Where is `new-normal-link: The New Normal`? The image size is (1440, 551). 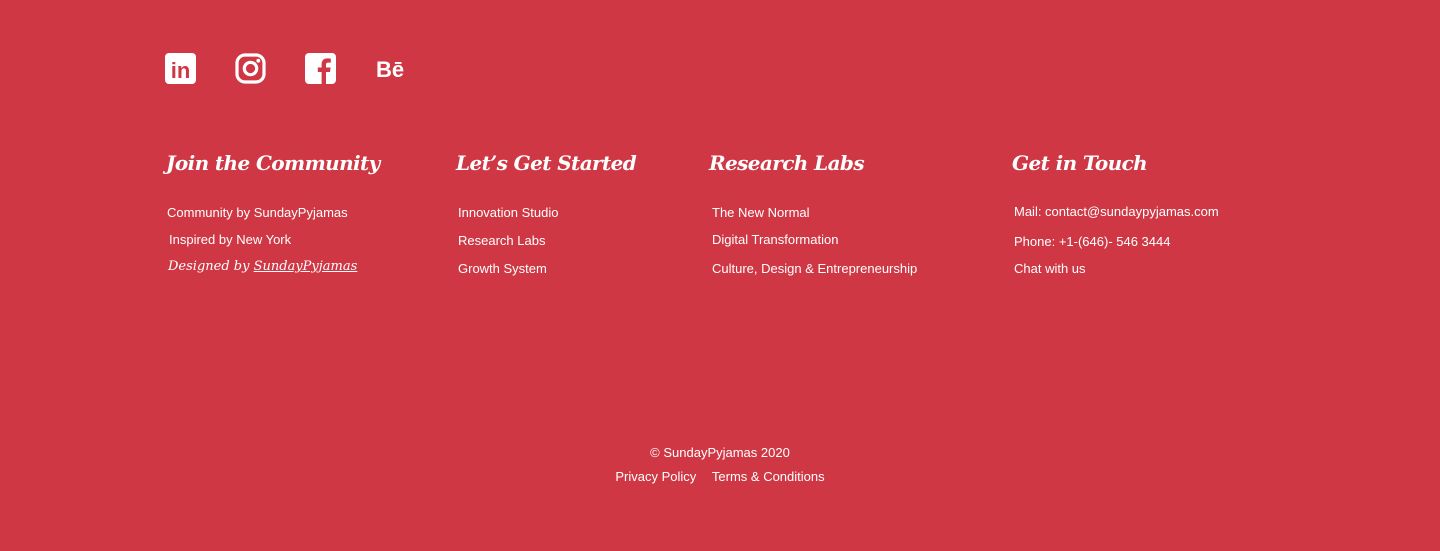 new-normal-link: The New Normal is located at coordinates (761, 212).